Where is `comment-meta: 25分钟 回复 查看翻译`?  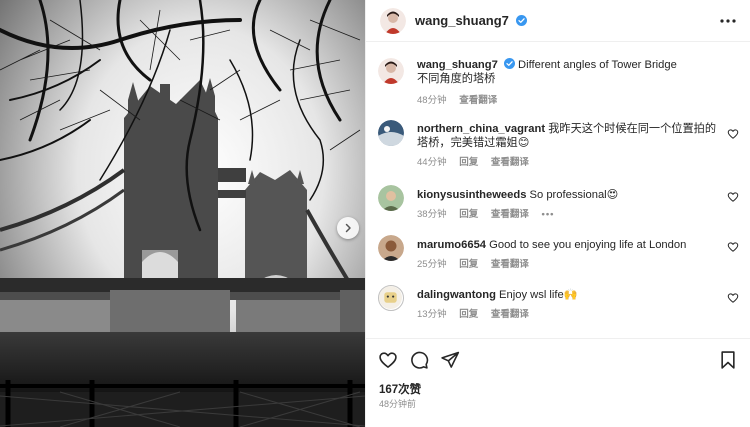
comment-meta: 25分钟 回复 查看翻译 is located at coordinates (567, 265).